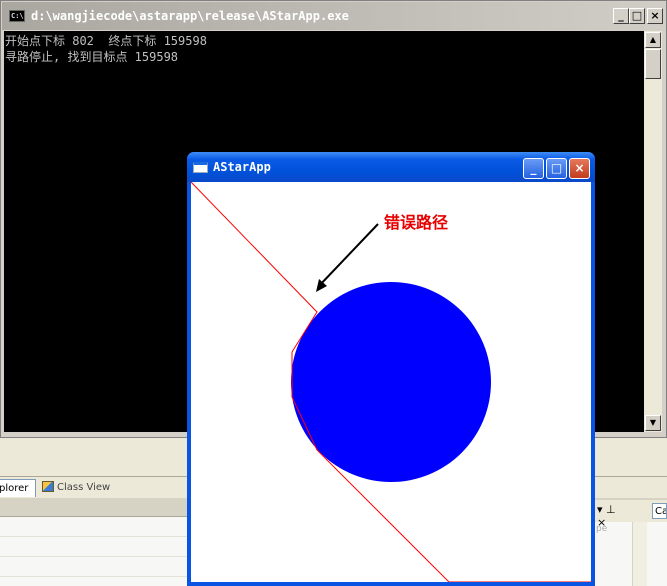 Image resolution: width=667 pixels, height=586 pixels. Describe the element at coordinates (14, 488) in the screenshot. I see `tab-solution-explorer-label: plorer` at that location.